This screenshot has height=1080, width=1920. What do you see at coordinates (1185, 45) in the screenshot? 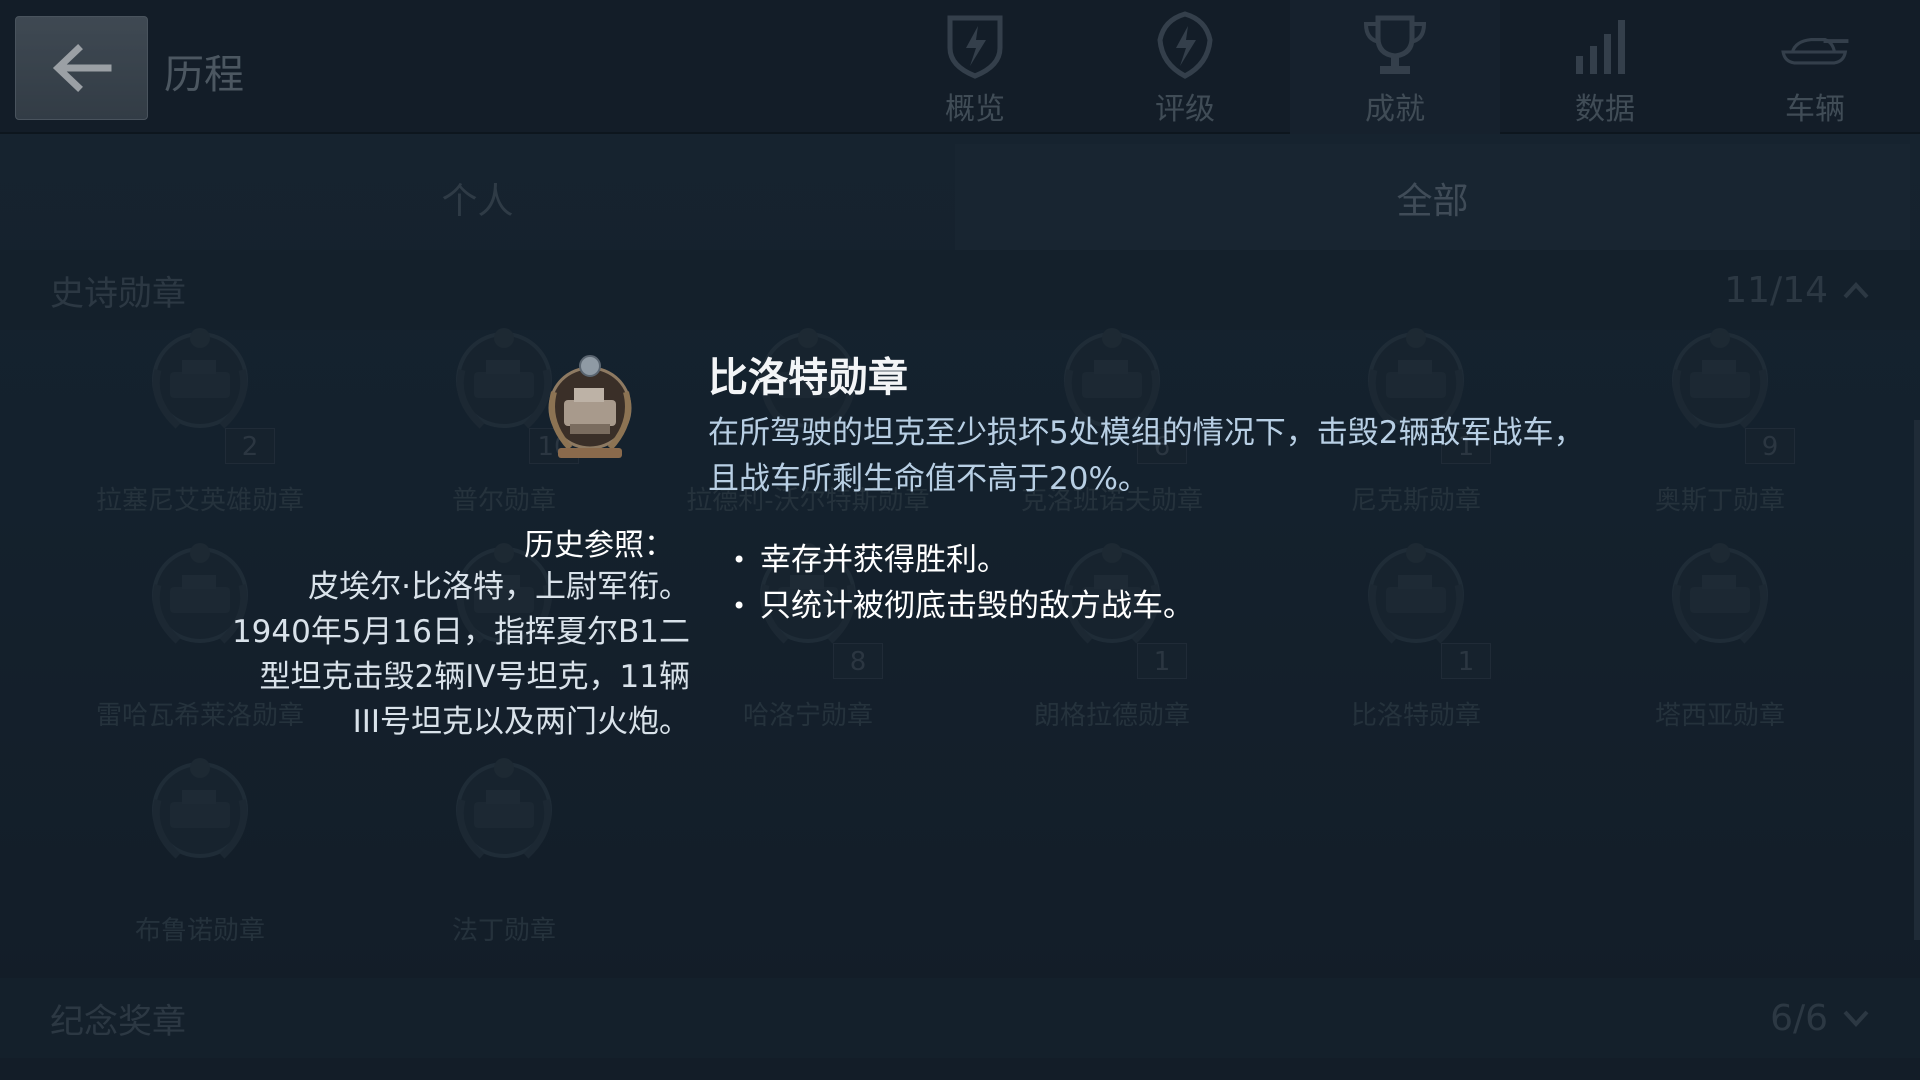
I see `rating-badge-icon` at bounding box center [1185, 45].